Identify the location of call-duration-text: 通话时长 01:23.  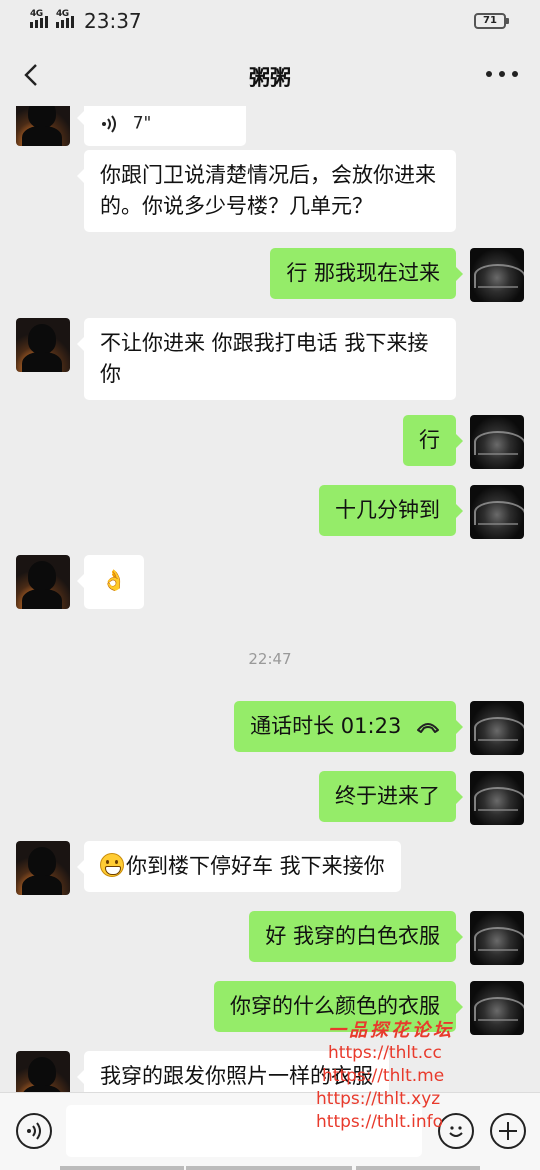
(326, 726).